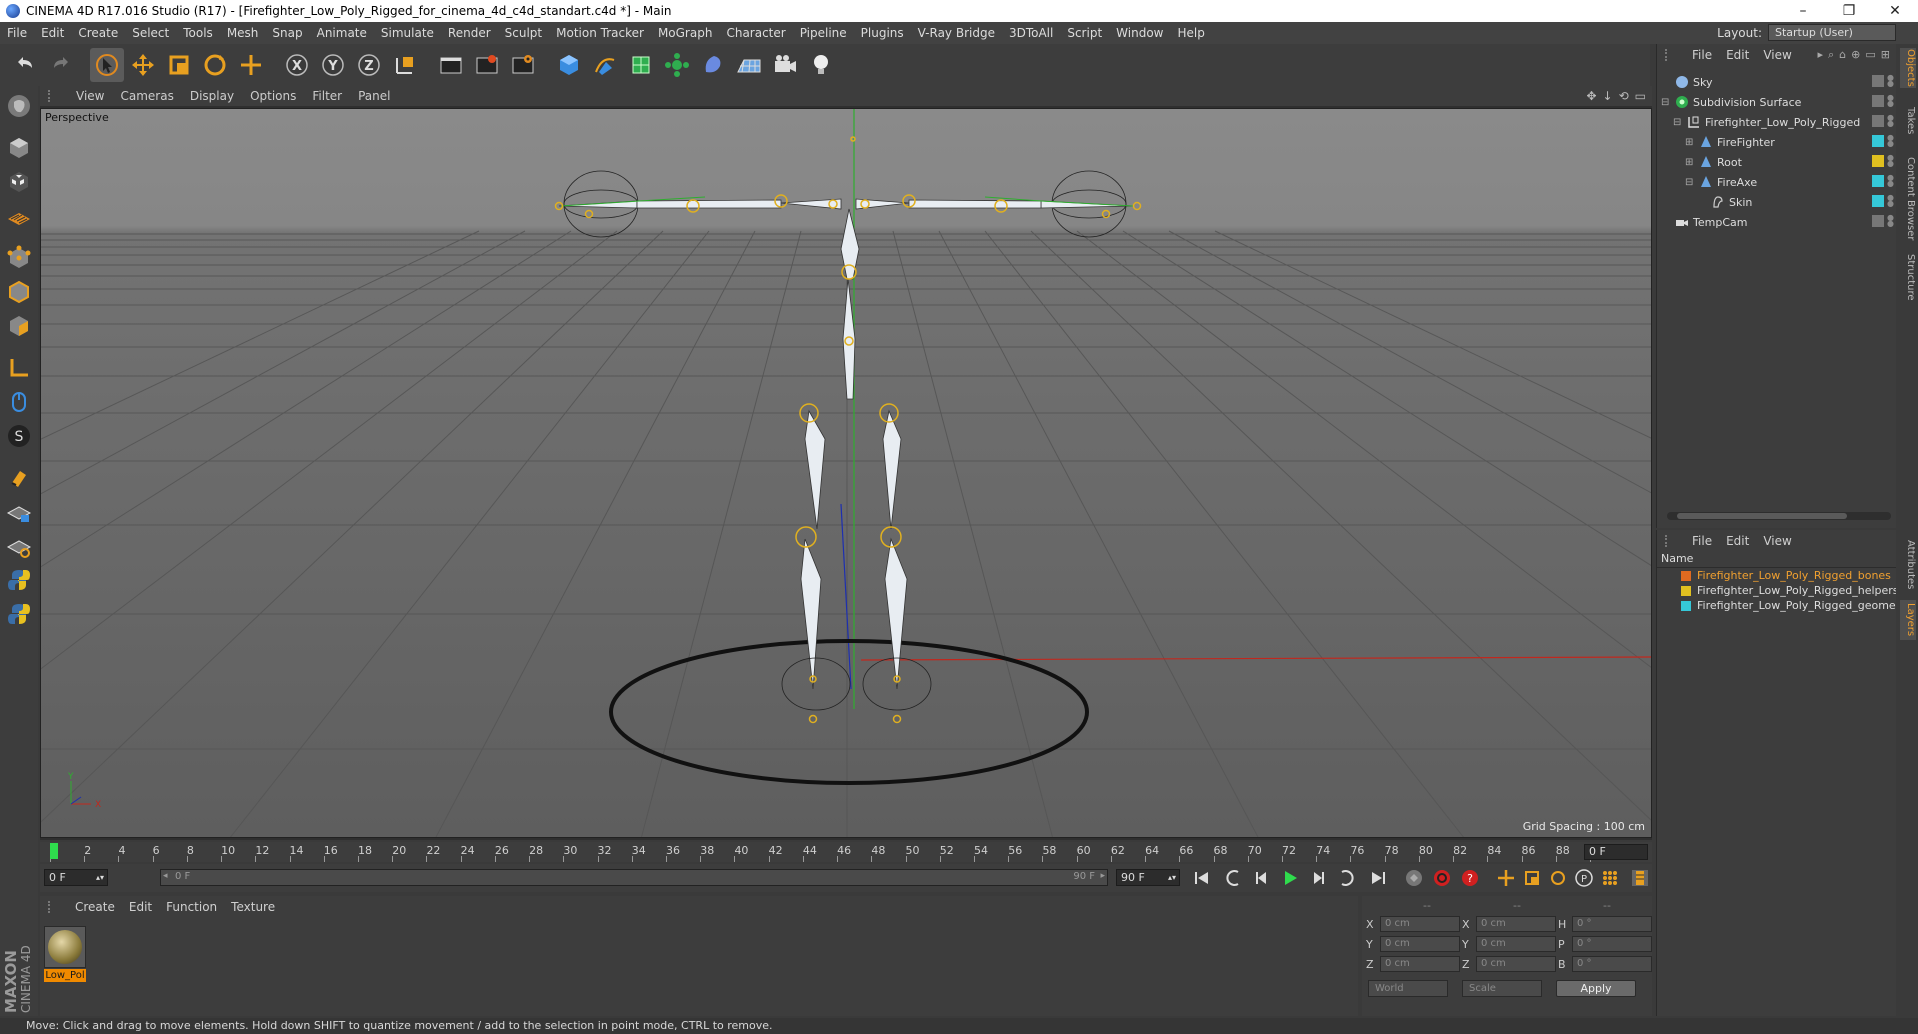  What do you see at coordinates (19, 216) in the screenshot?
I see `workplane-mode-icon` at bounding box center [19, 216].